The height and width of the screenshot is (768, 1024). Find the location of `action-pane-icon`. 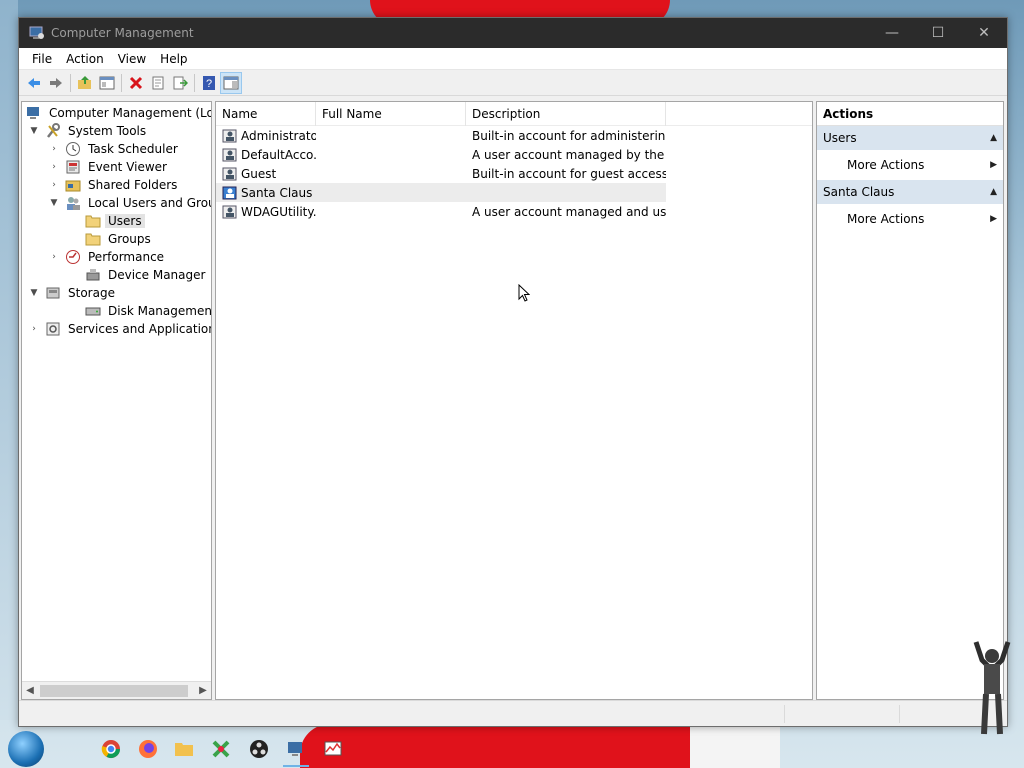

action-pane-icon is located at coordinates (231, 82).